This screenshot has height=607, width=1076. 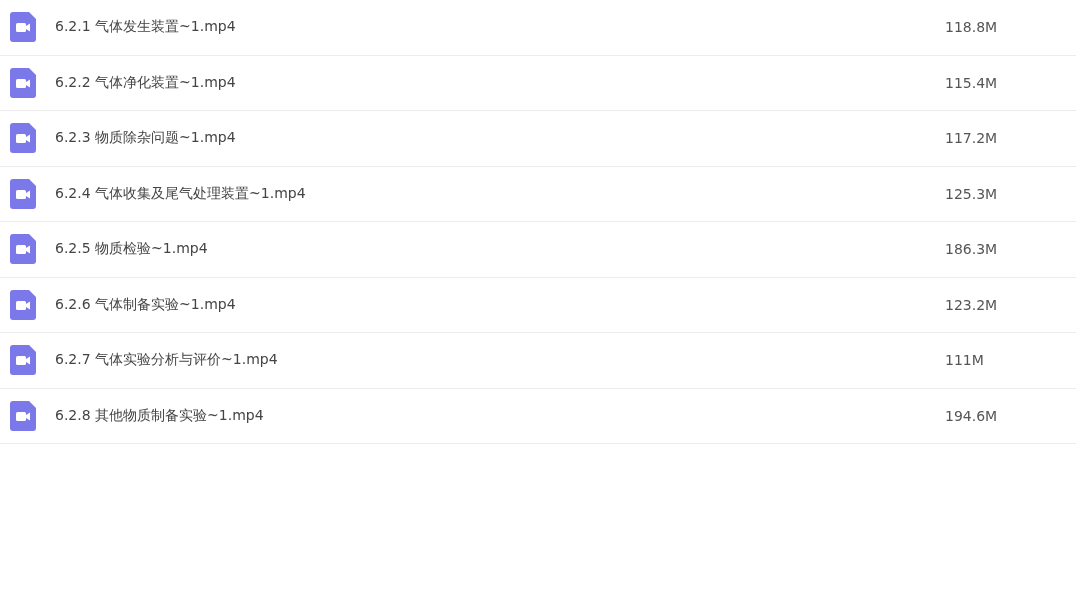 I want to click on file-name: 6.2.2 气体净化装置~1.mp4, so click(x=146, y=82).